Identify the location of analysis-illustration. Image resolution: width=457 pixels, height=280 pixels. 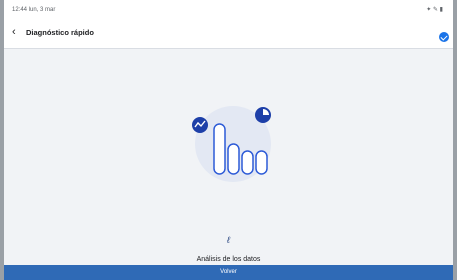
(233, 146).